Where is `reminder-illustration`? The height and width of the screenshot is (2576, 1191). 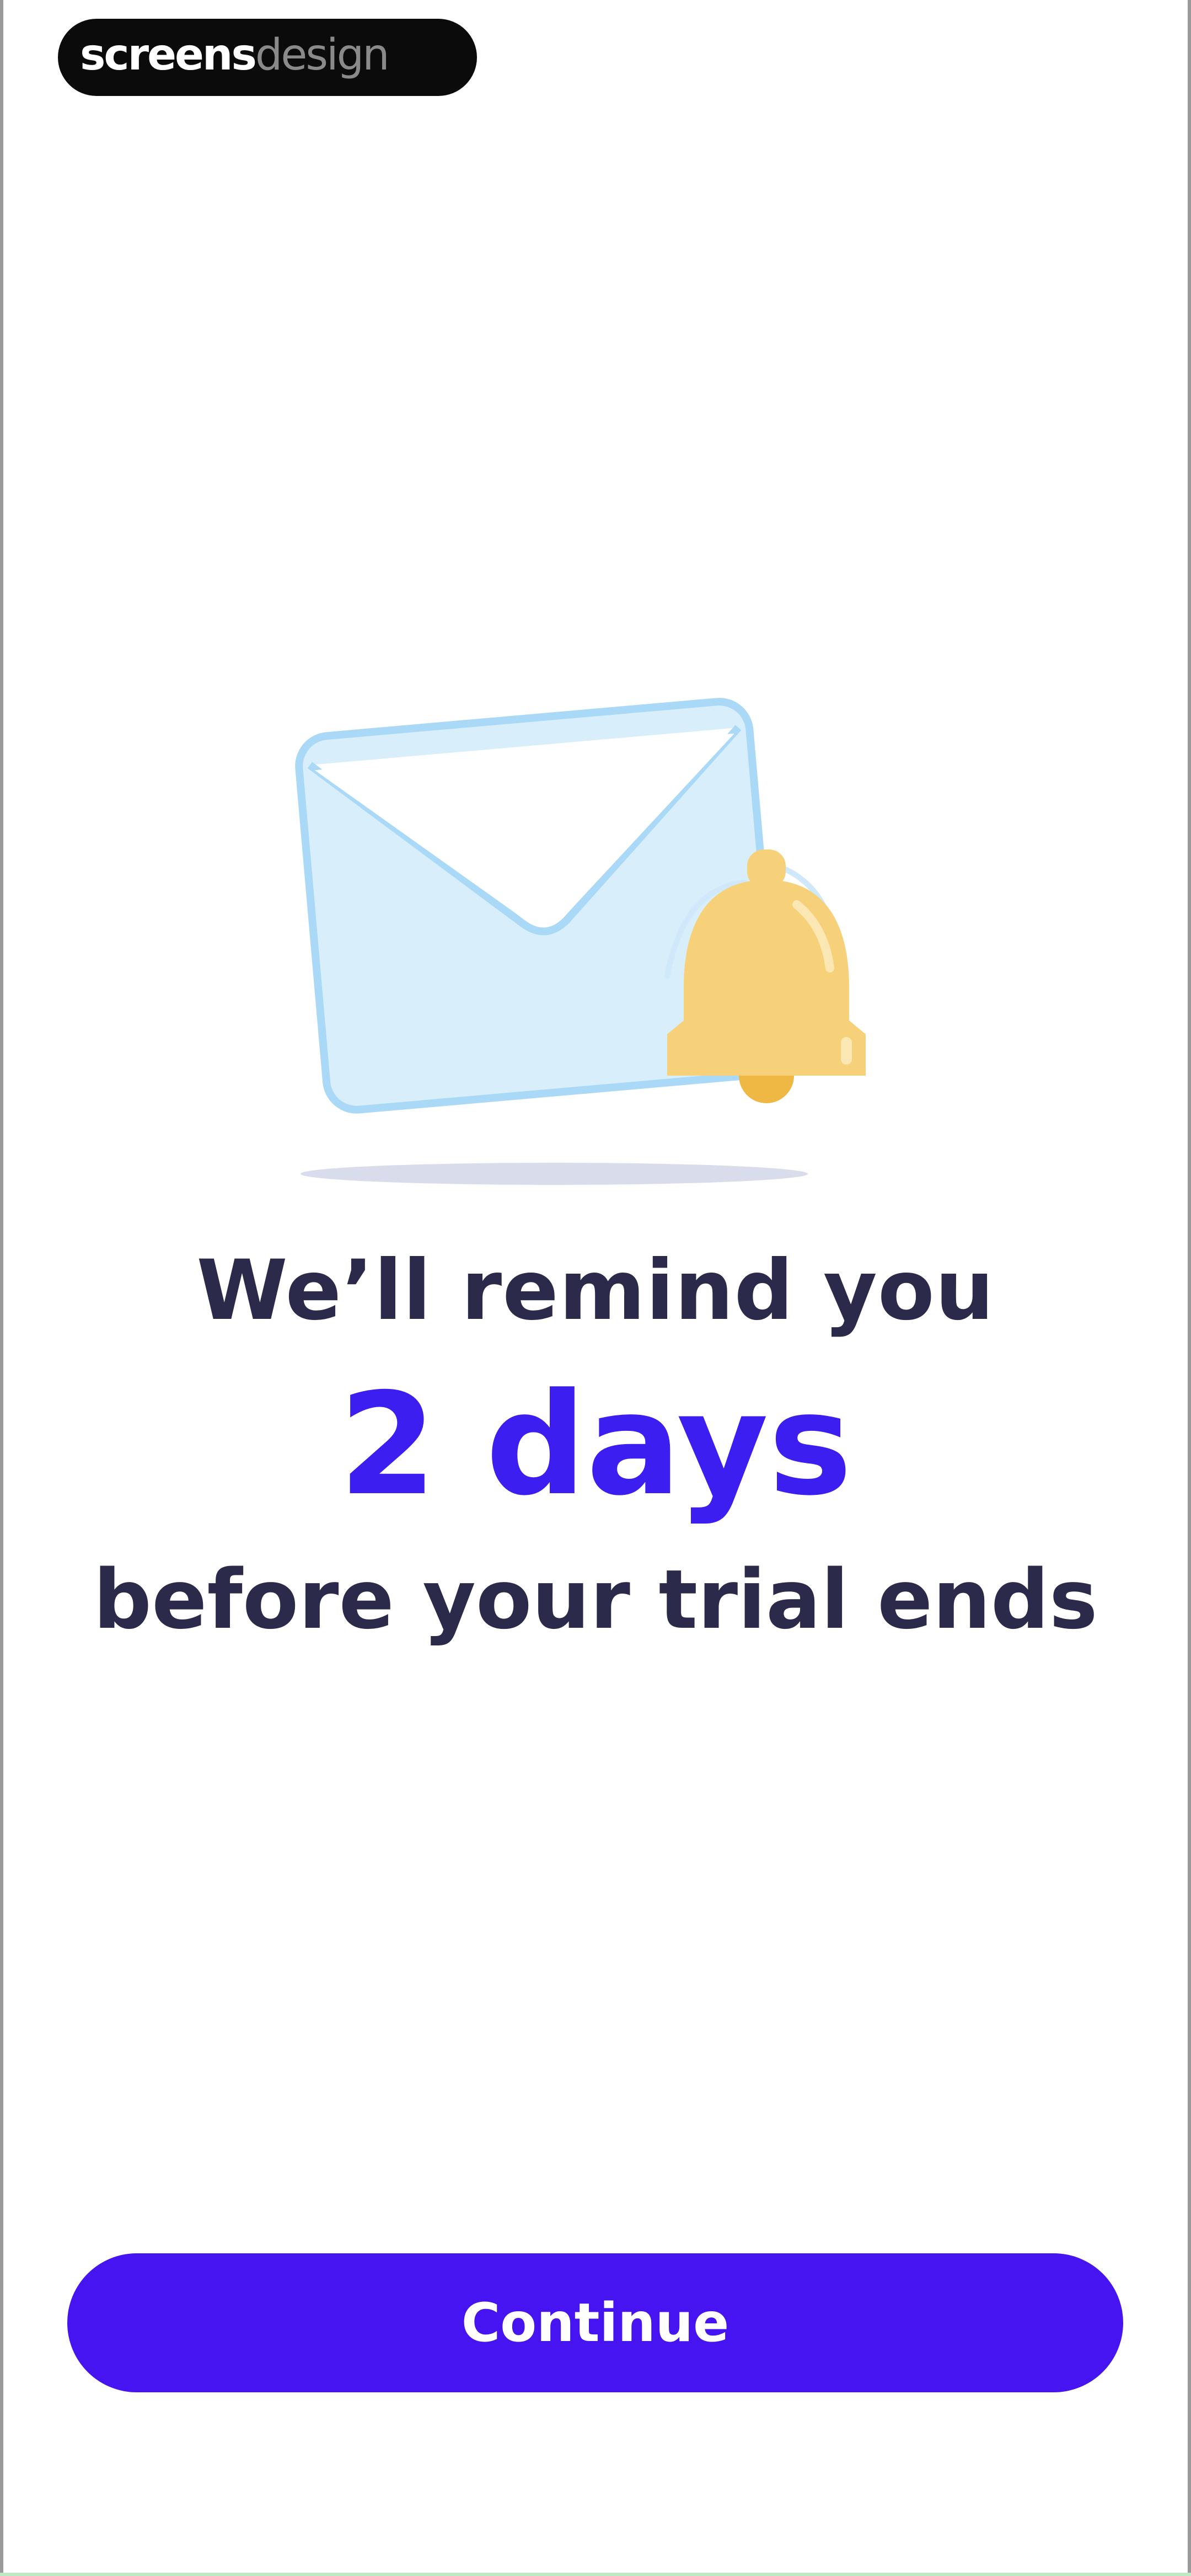
reminder-illustration is located at coordinates (604, 932).